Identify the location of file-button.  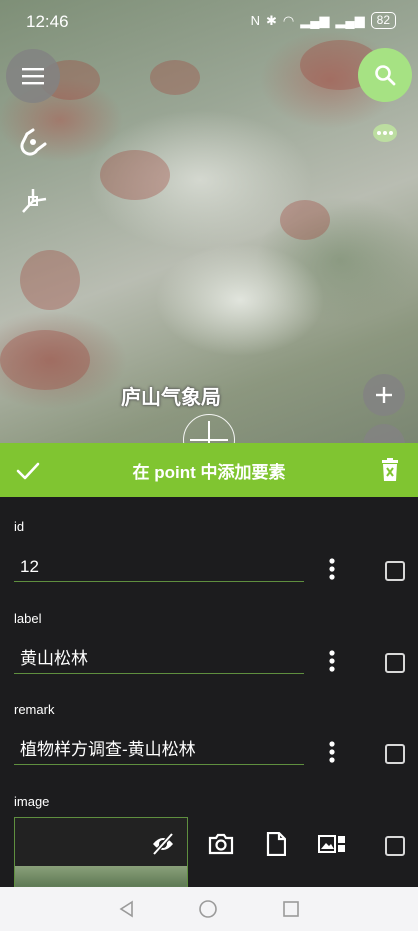
(276, 844).